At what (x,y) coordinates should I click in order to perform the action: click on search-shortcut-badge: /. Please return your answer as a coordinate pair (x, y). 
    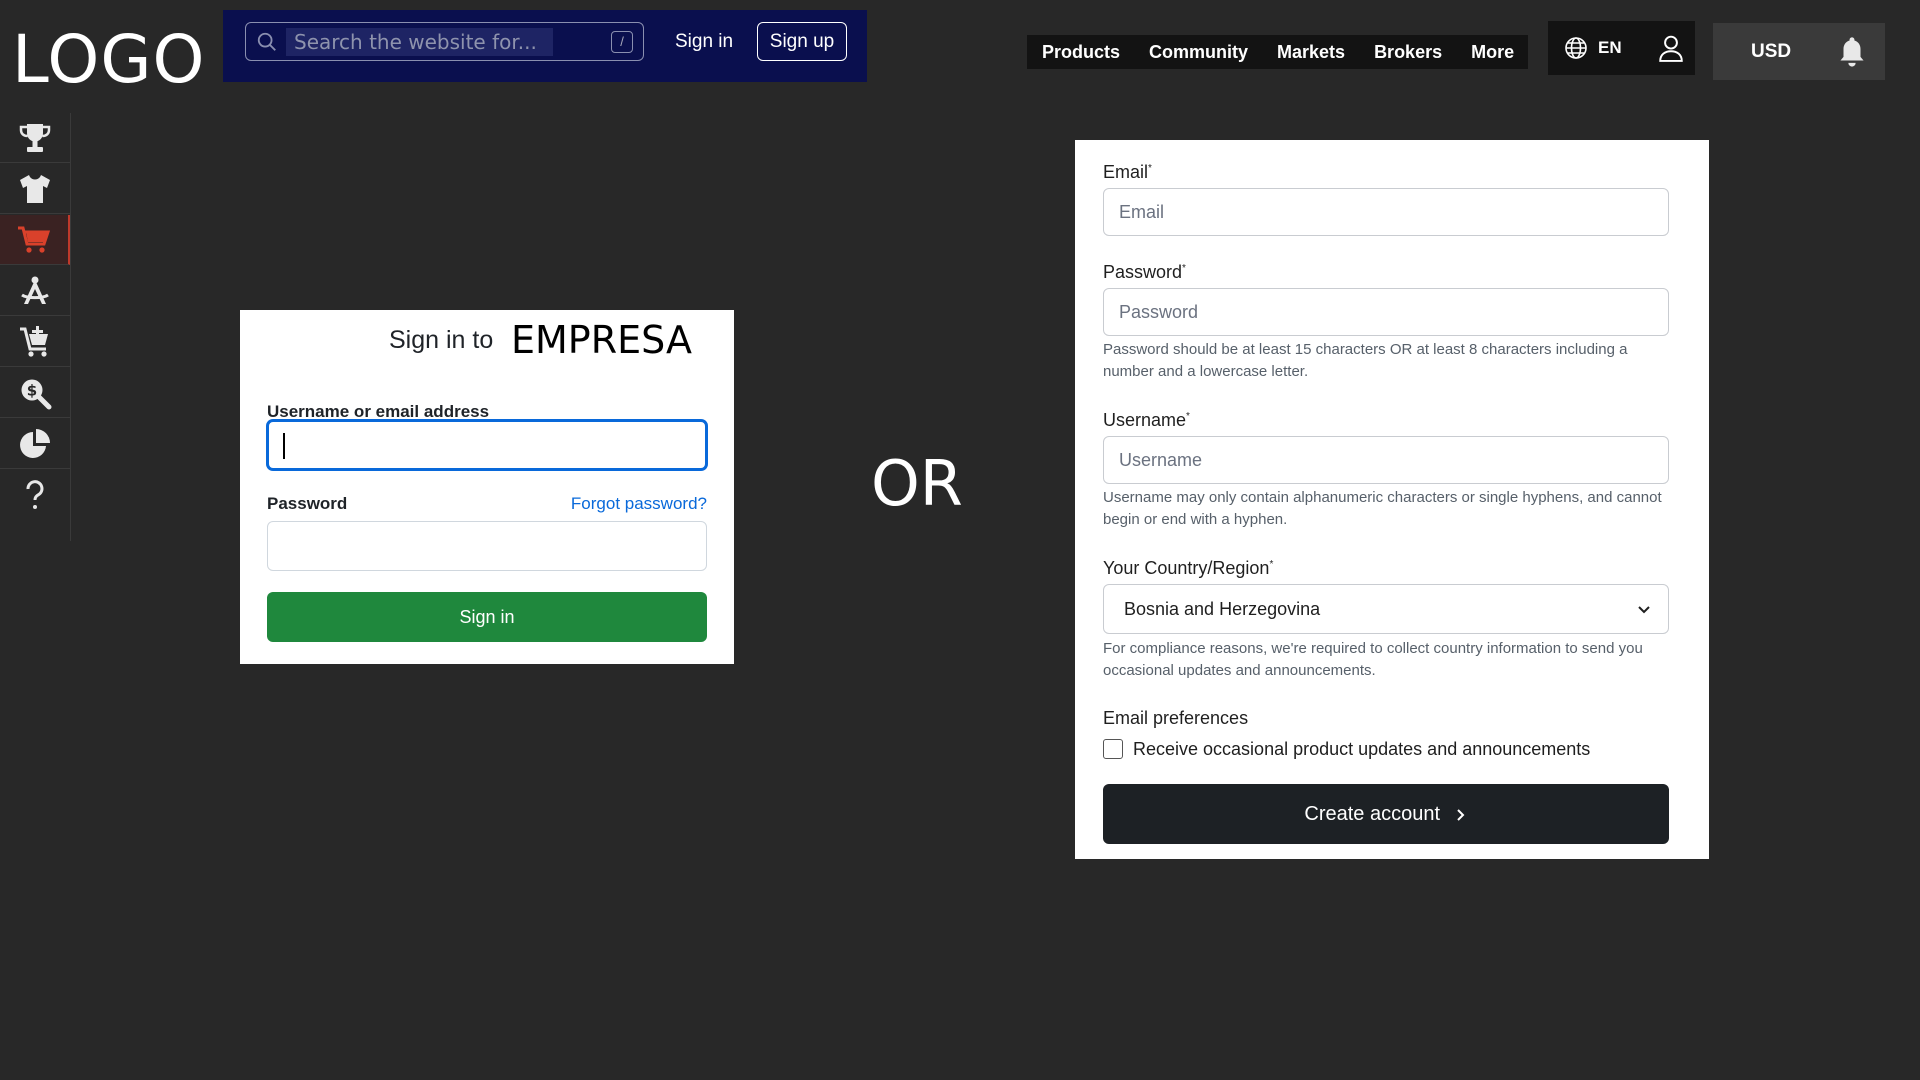
    Looking at the image, I should click on (622, 42).